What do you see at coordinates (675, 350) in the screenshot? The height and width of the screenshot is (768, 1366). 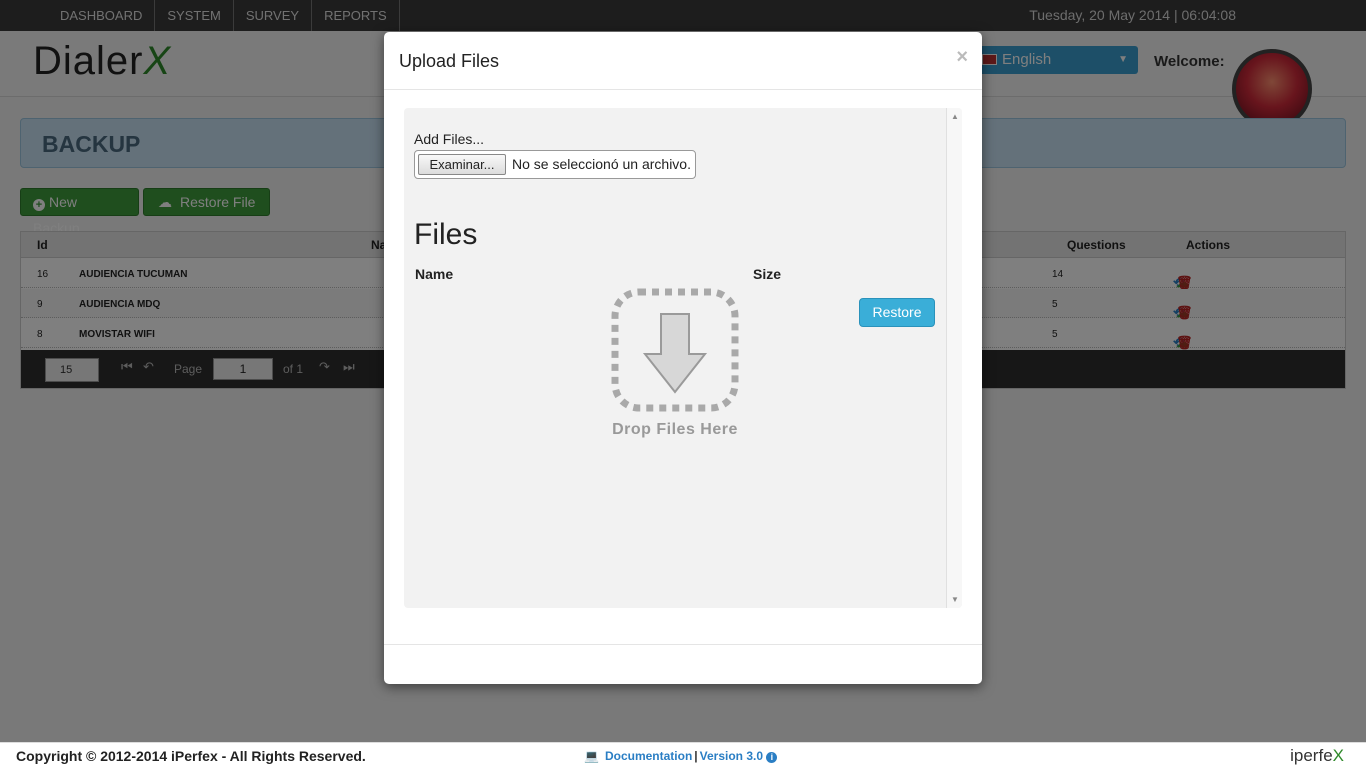 I see `drop-zone-icon` at bounding box center [675, 350].